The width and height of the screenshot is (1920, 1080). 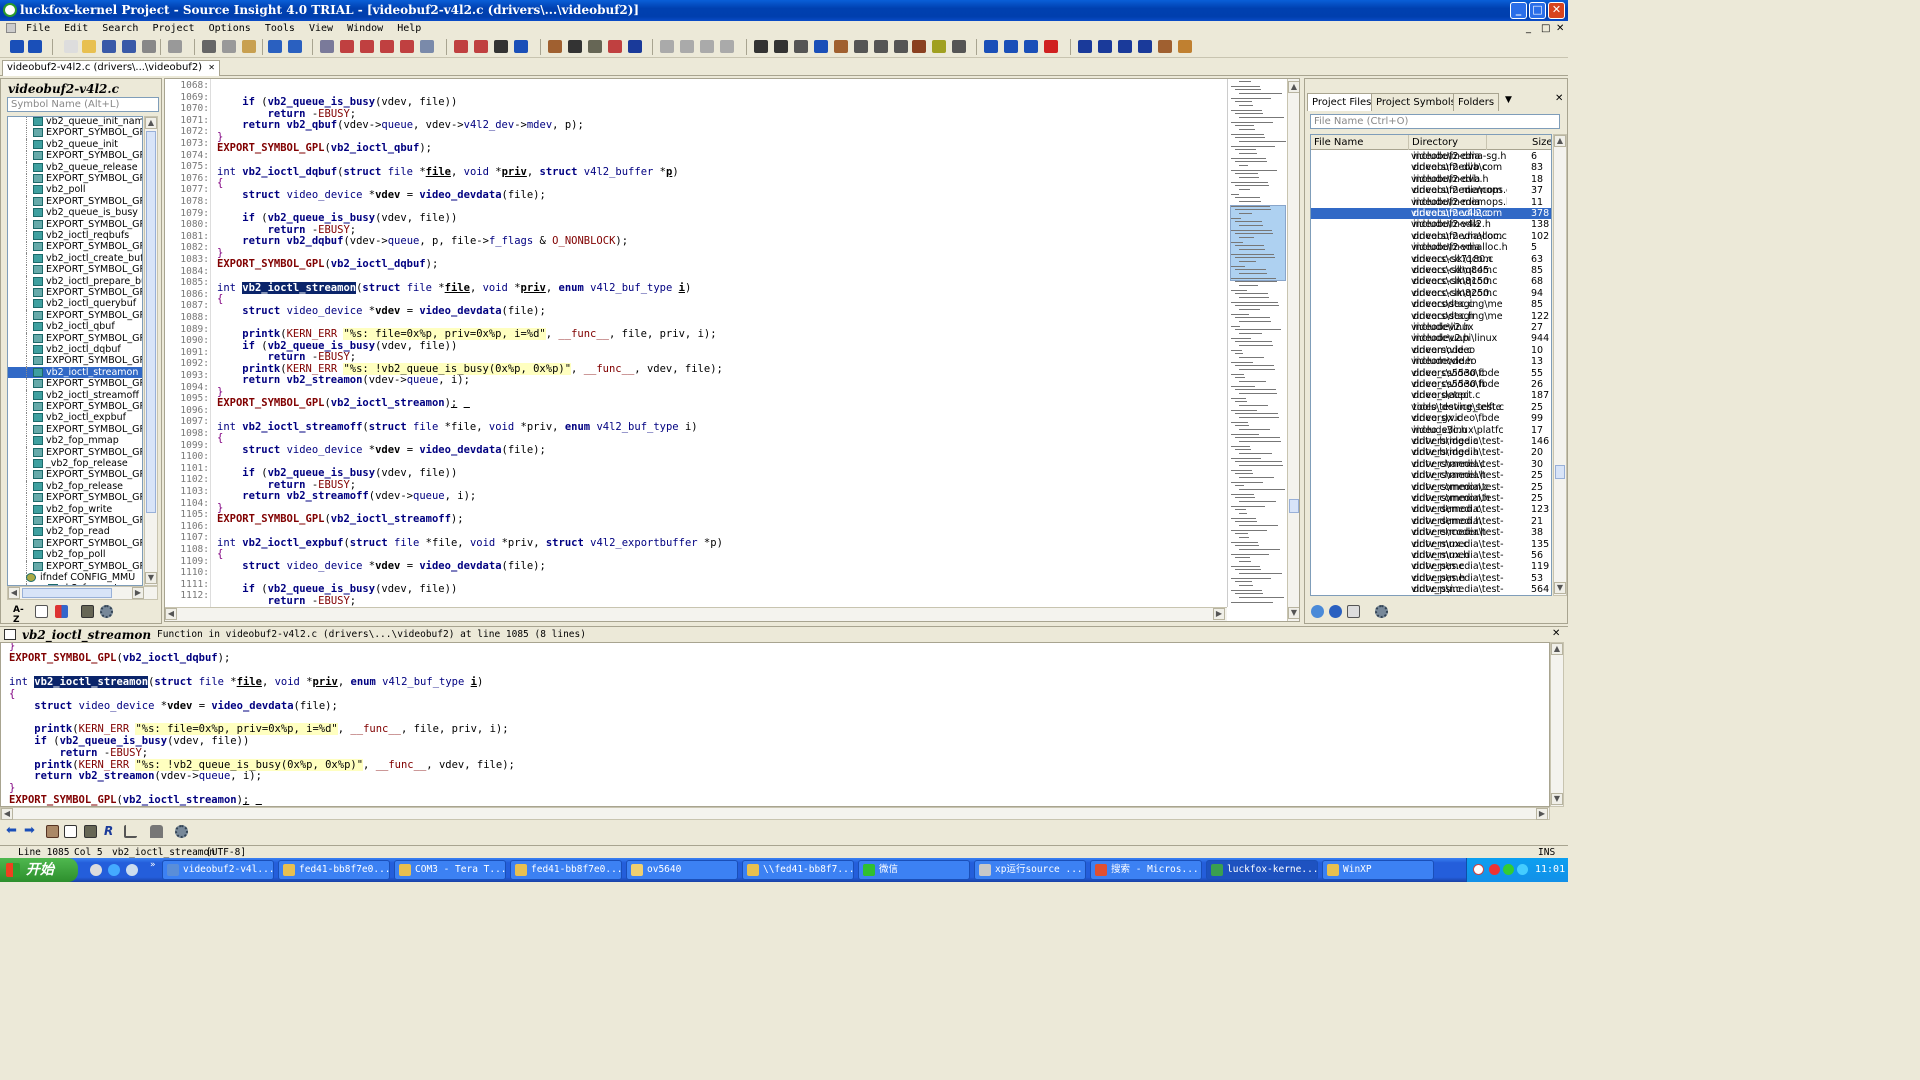 I want to click on symbol-item: vb2_fop_write, so click(x=75, y=509).